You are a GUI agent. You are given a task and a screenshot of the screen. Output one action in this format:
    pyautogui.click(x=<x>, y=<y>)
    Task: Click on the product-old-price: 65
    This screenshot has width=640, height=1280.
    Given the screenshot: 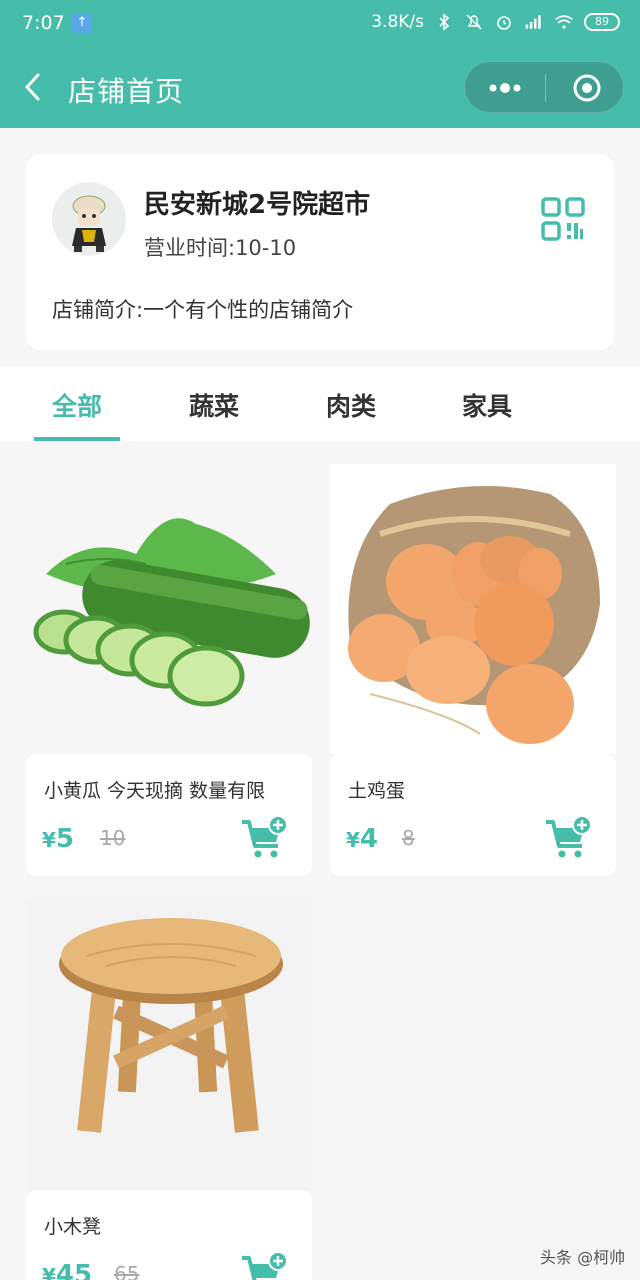 What is the action you would take?
    pyautogui.click(x=127, y=1271)
    